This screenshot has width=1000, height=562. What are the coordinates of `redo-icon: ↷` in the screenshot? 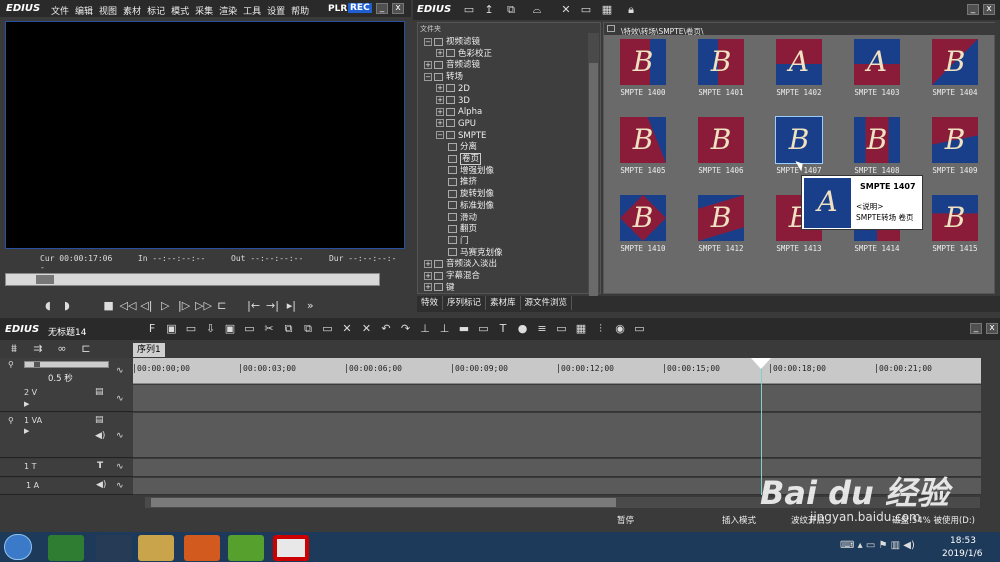 It's located at (406, 329).